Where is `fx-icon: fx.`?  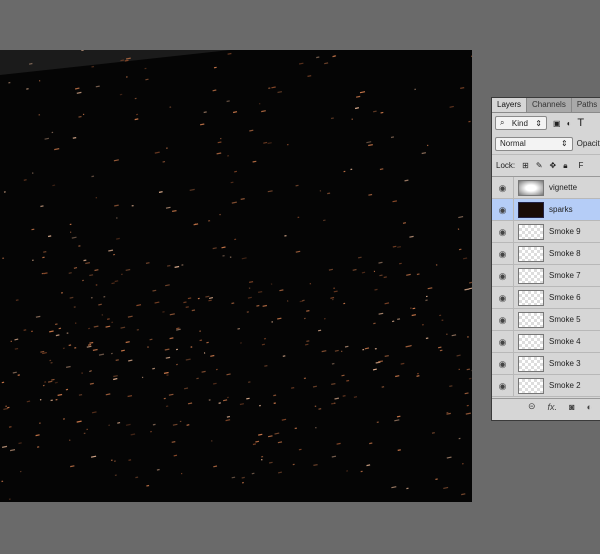 fx-icon: fx. is located at coordinates (553, 407).